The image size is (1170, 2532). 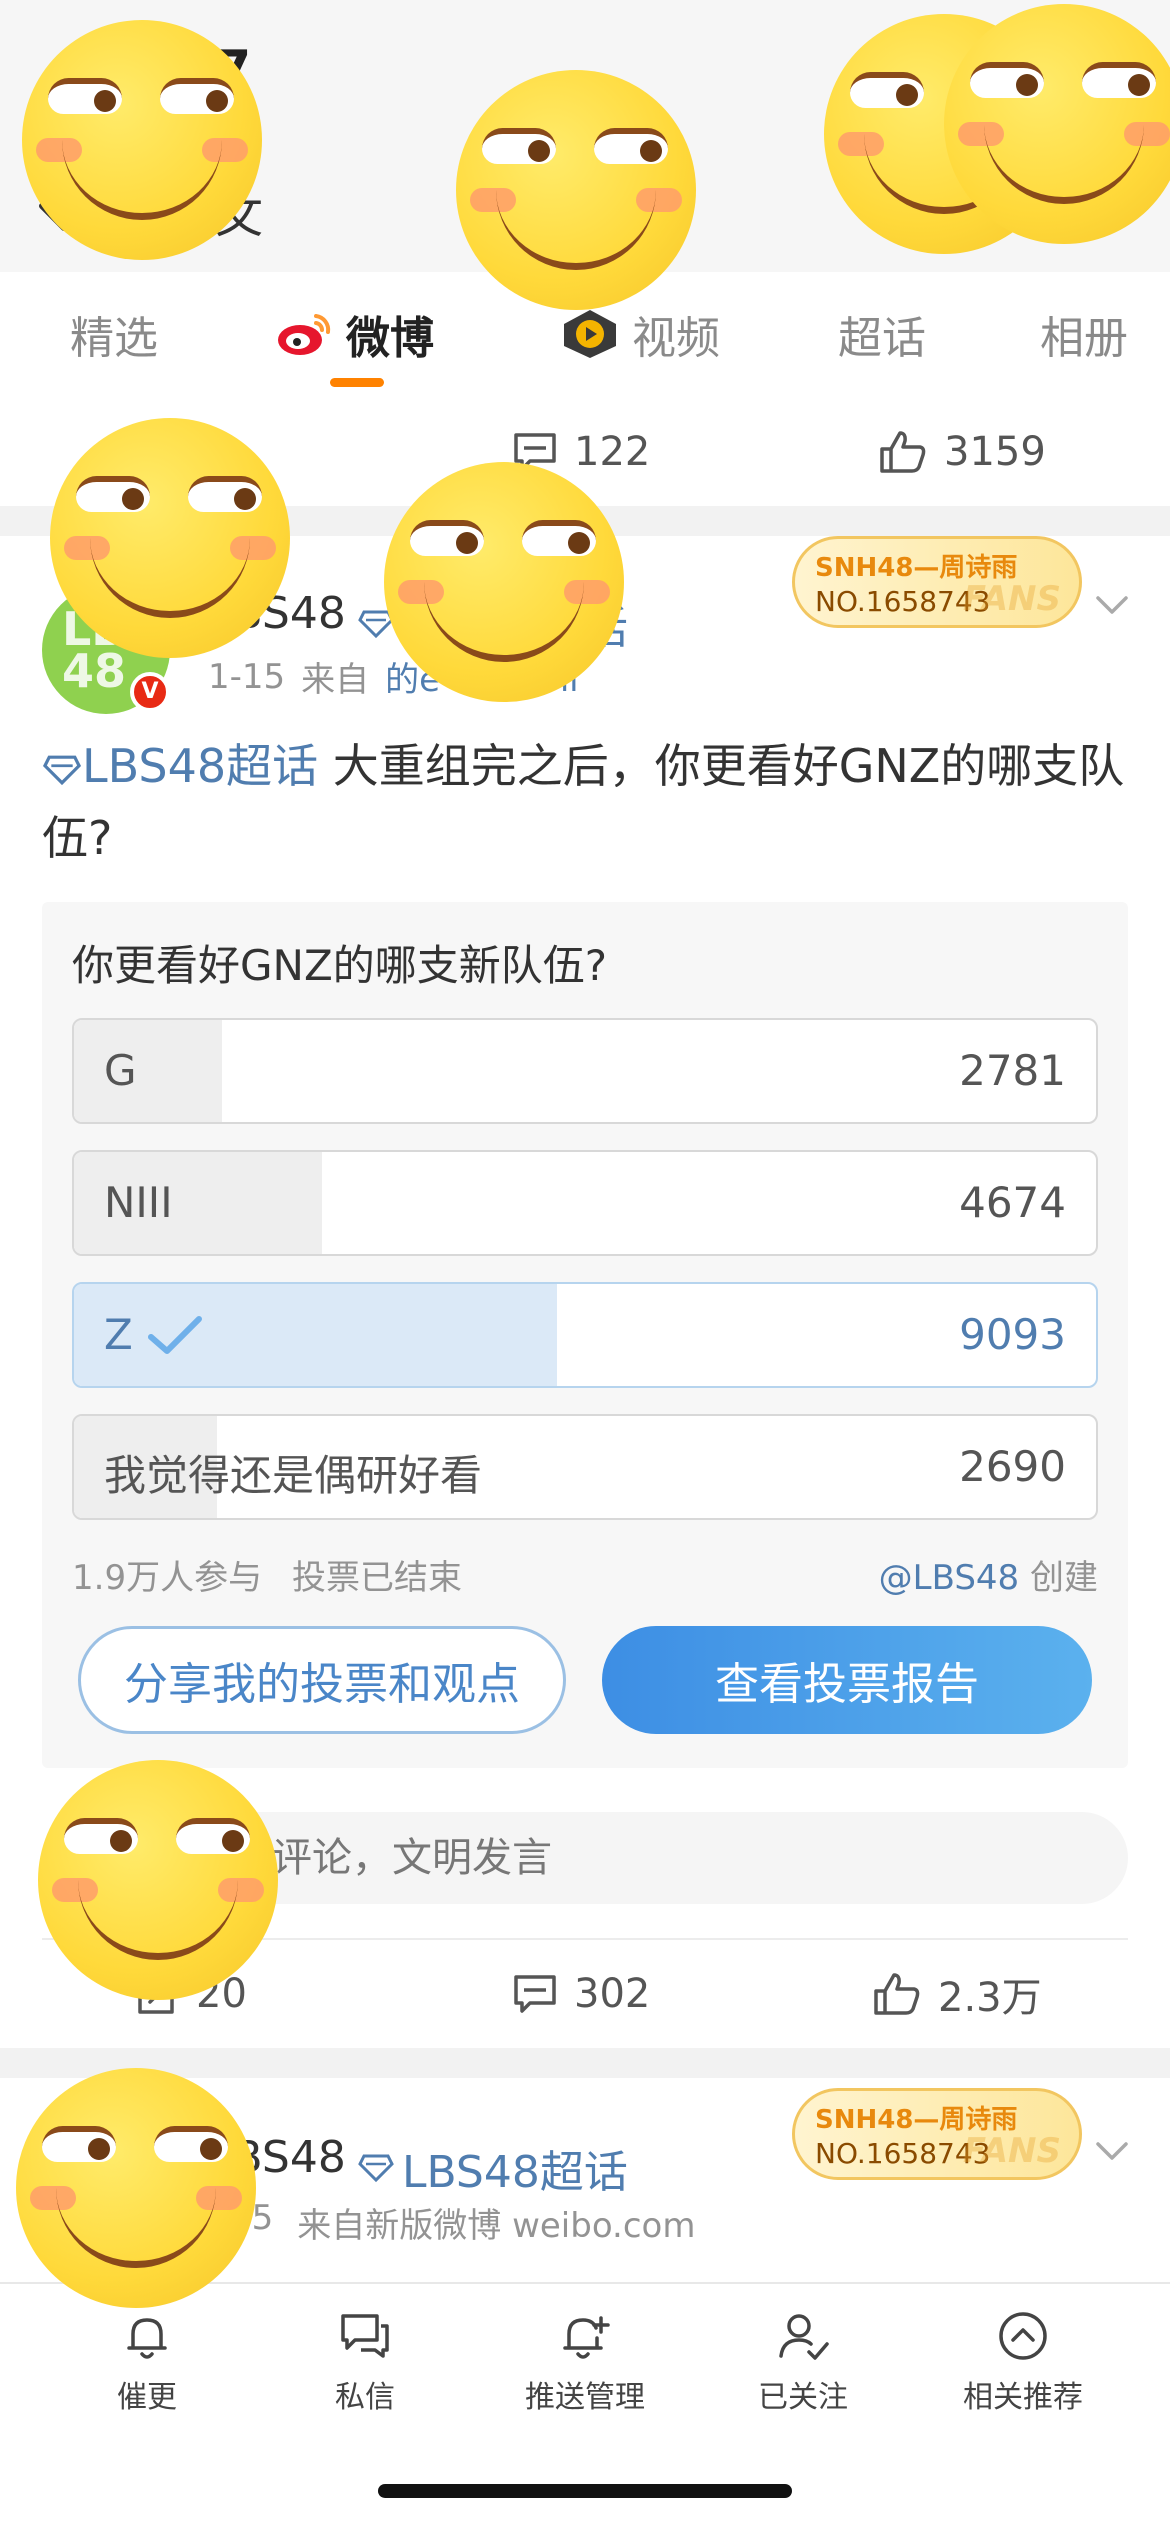 I want to click on topic-name: LBS48超话, so click(x=515, y=2172).